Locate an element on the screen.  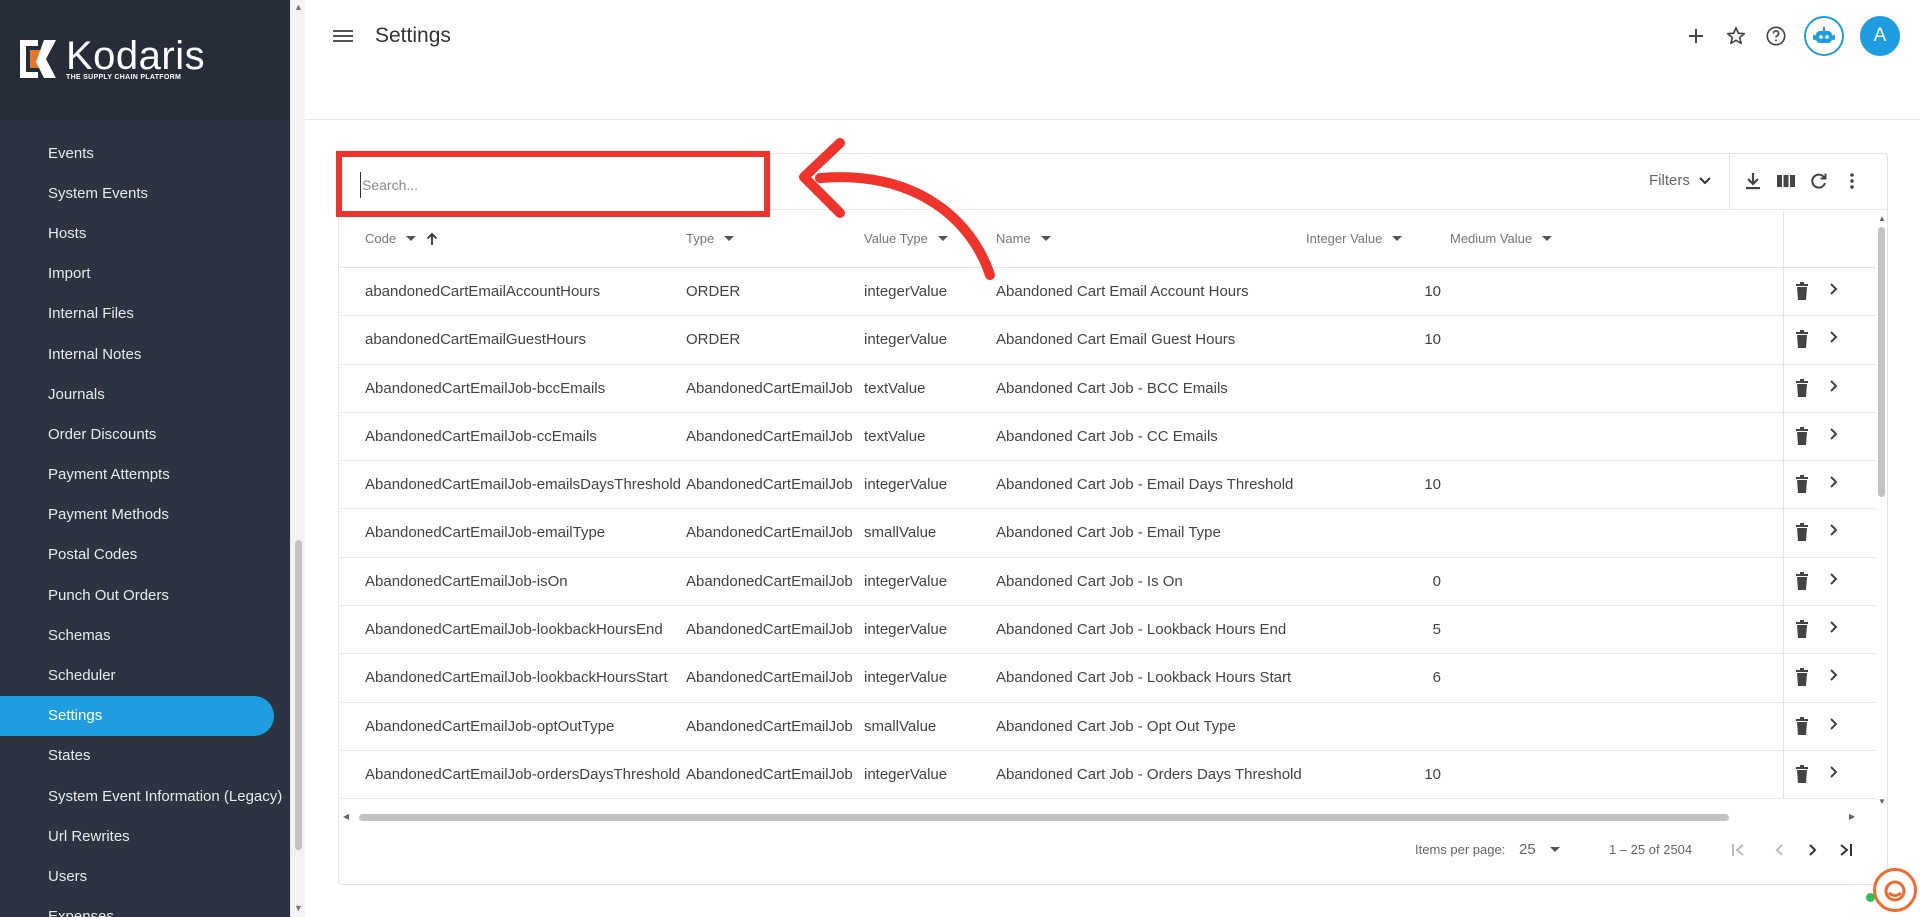
avatar: A is located at coordinates (1880, 36).